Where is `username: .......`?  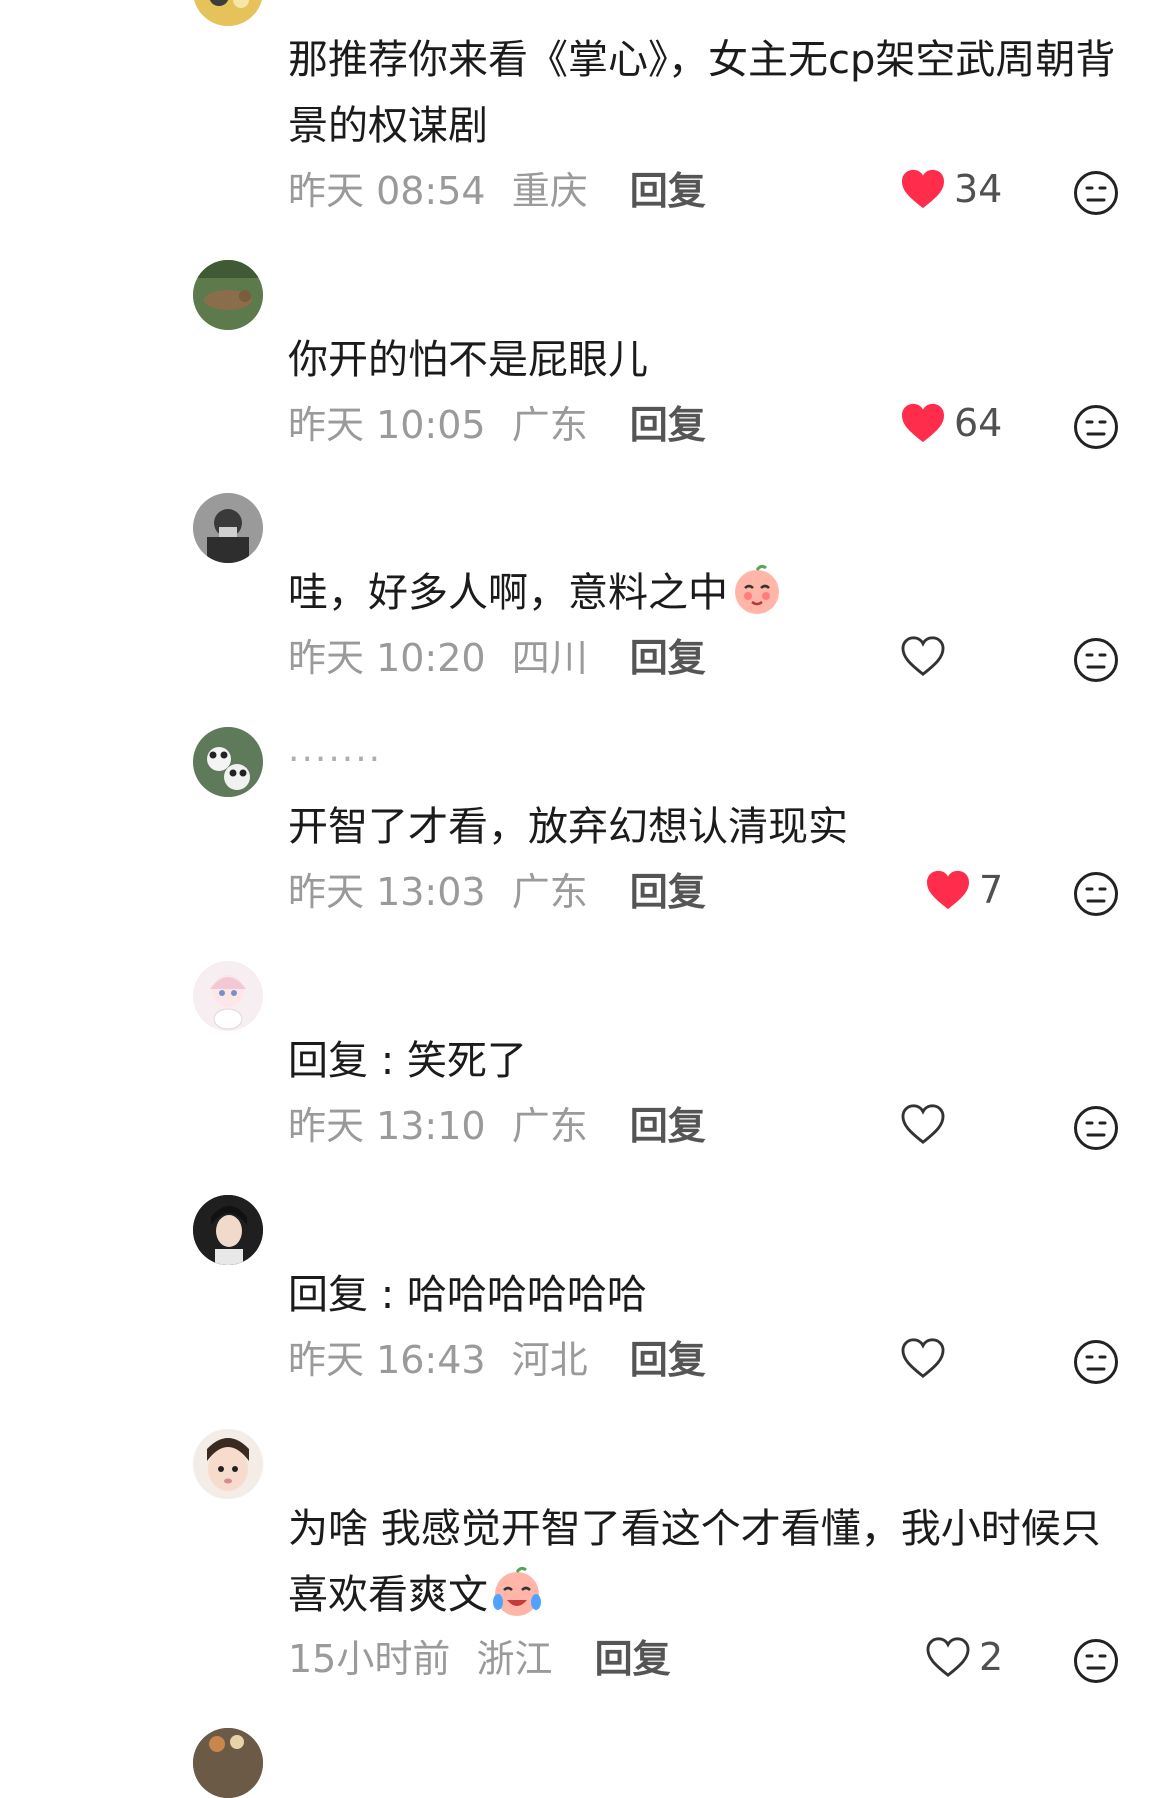 username: ....... is located at coordinates (335, 749).